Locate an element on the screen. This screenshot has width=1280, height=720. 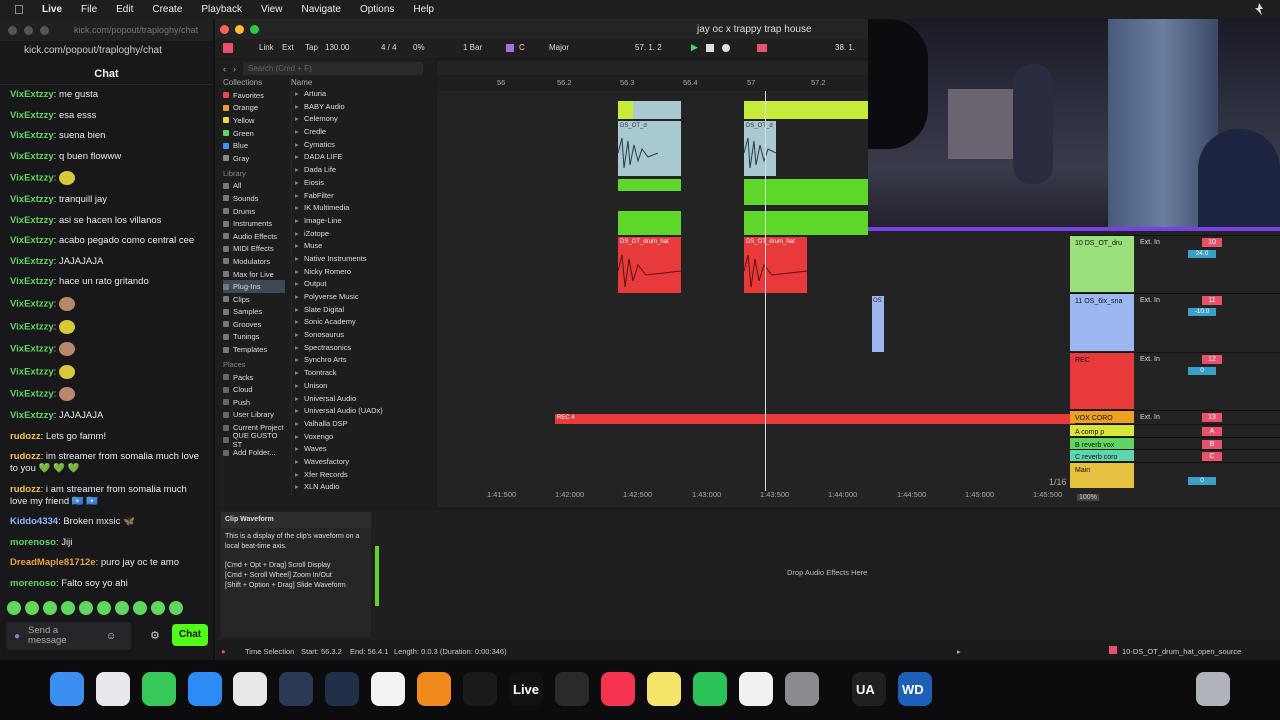
record-icon is located at coordinates (726, 48).